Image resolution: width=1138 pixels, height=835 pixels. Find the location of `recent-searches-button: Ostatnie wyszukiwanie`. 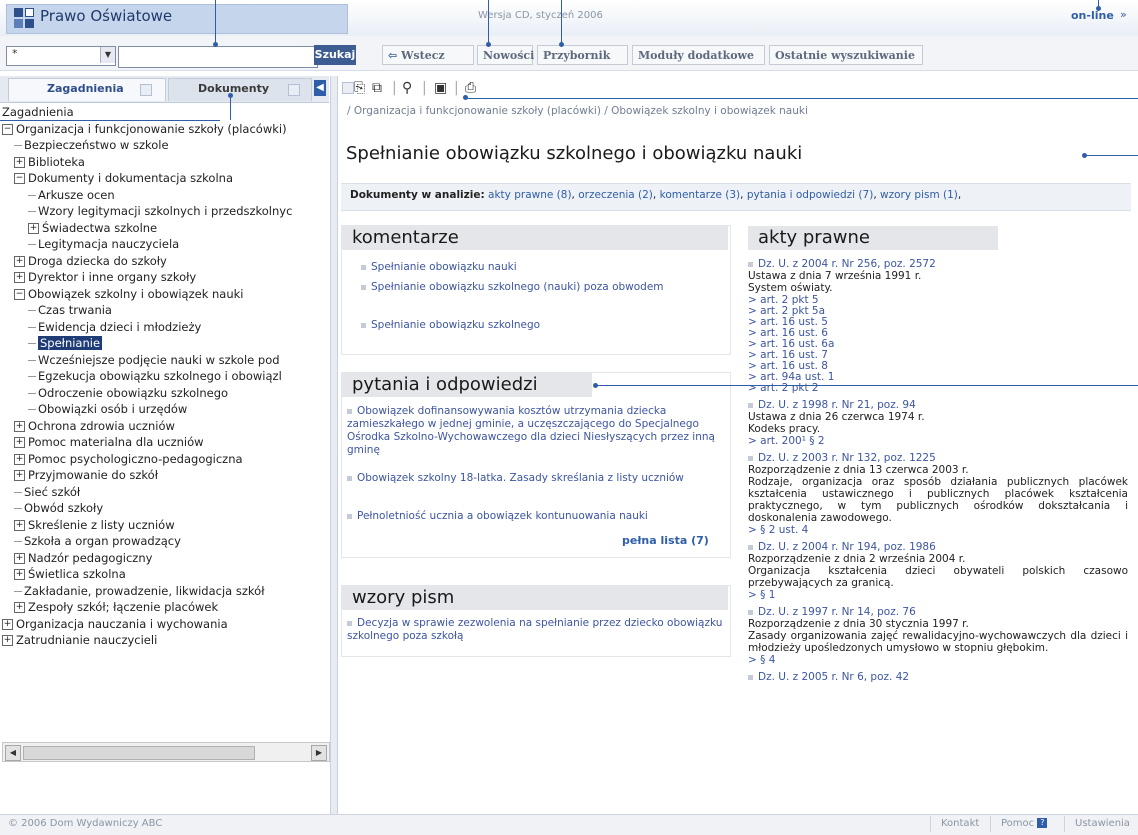

recent-searches-button: Ostatnie wyszukiwanie is located at coordinates (846, 55).